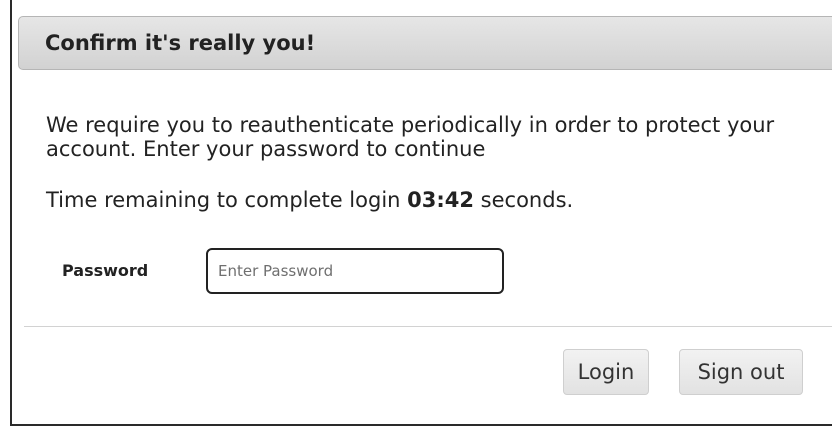  Describe the element at coordinates (355, 271) in the screenshot. I see `password-input` at that location.